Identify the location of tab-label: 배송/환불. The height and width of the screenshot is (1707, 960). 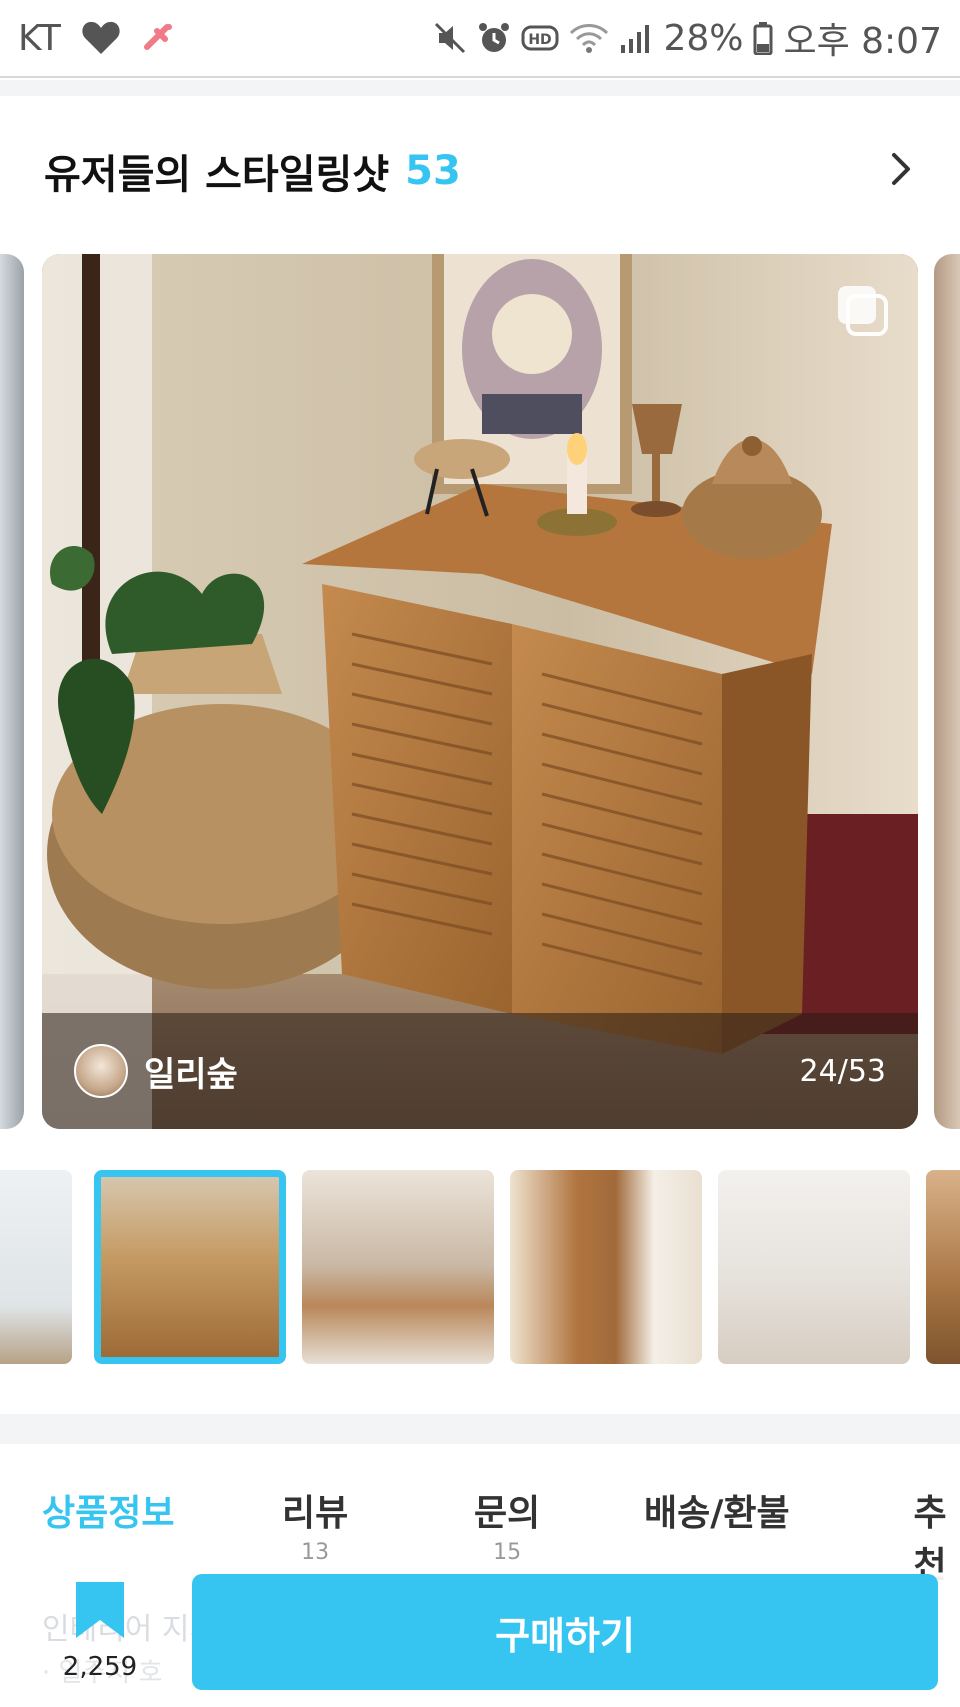
(717, 1513).